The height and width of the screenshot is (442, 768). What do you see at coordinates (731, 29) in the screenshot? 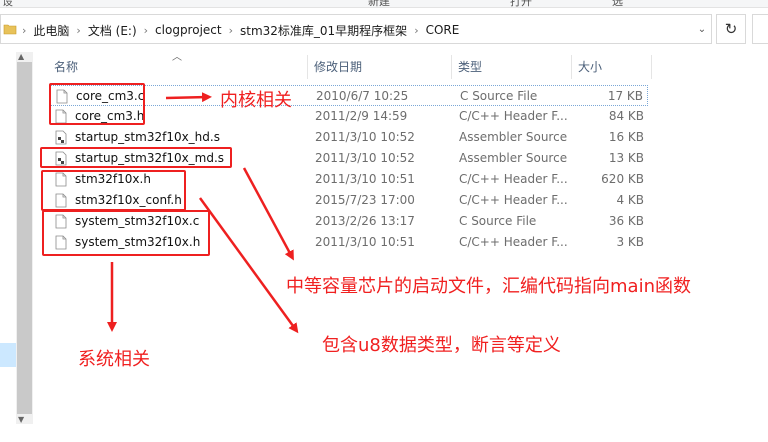
I see `refresh-button: ↻` at bounding box center [731, 29].